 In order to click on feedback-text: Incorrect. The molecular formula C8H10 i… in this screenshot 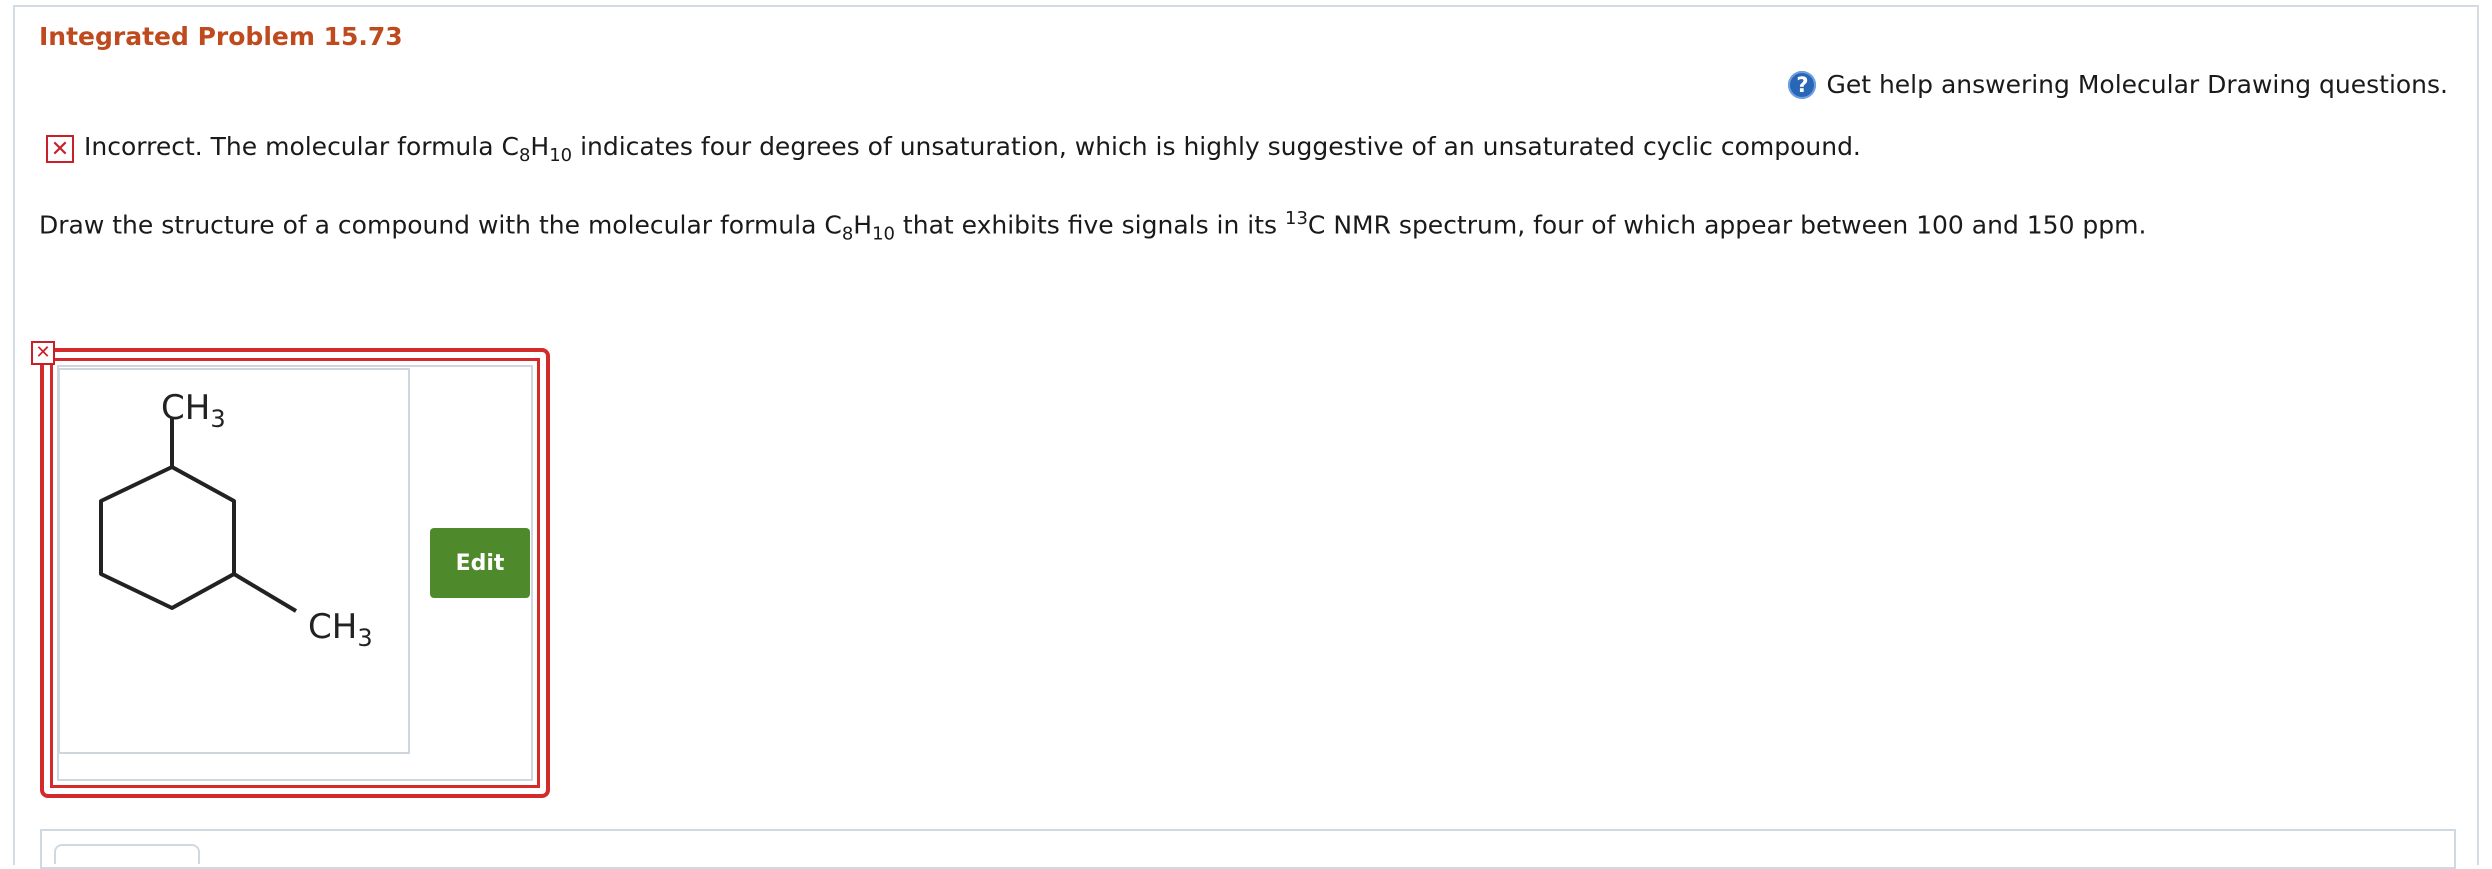, I will do `click(972, 149)`.